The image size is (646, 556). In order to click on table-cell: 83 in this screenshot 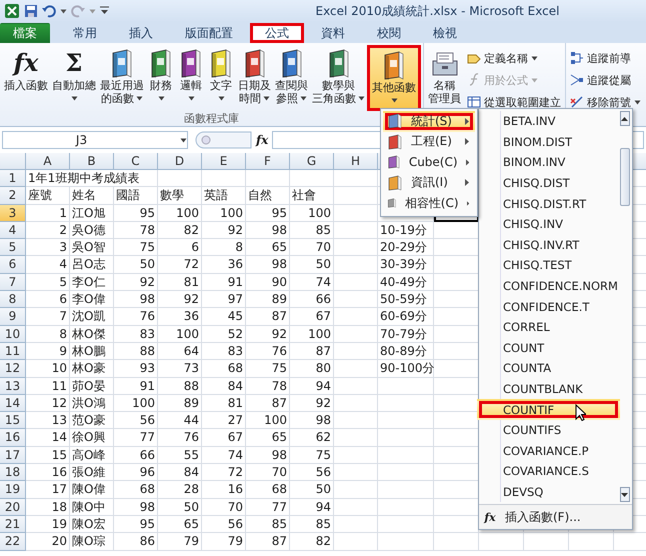, I will do `click(136, 334)`.